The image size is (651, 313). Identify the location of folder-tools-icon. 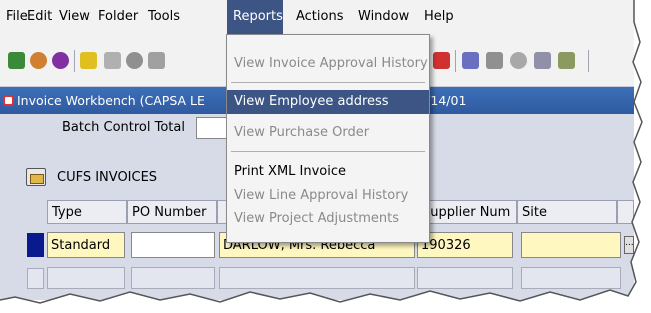
(566, 60).